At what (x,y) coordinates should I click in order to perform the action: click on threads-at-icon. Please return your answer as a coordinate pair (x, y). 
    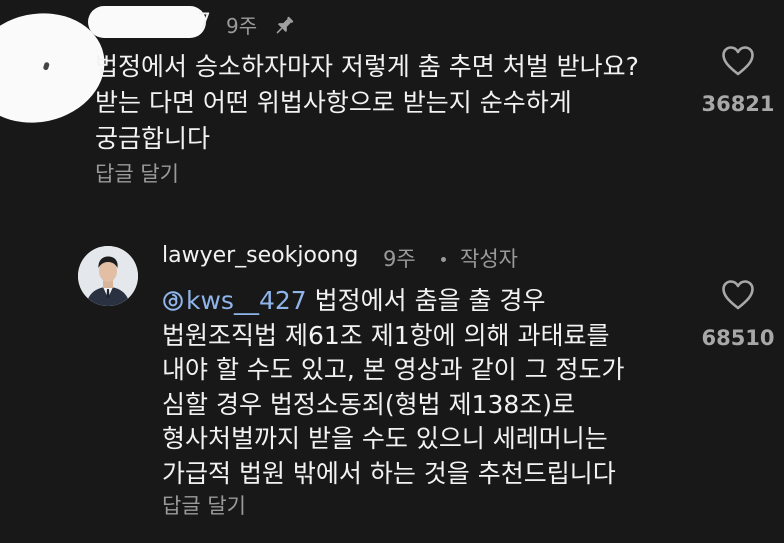
    Looking at the image, I should click on (173, 301).